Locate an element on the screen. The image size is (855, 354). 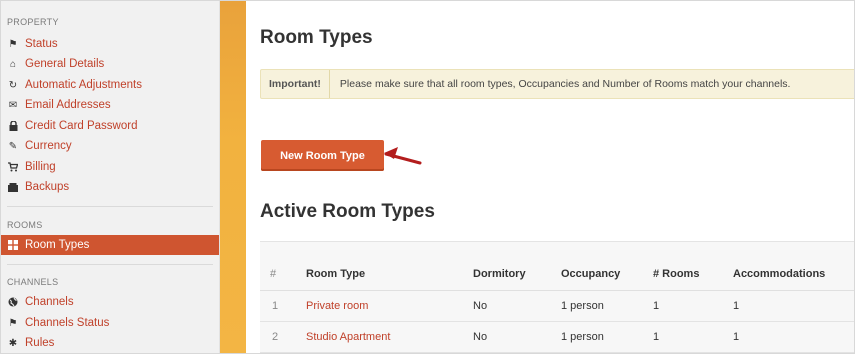
table-row: 1 Private room No 1 person 1 1 is located at coordinates (557, 306).